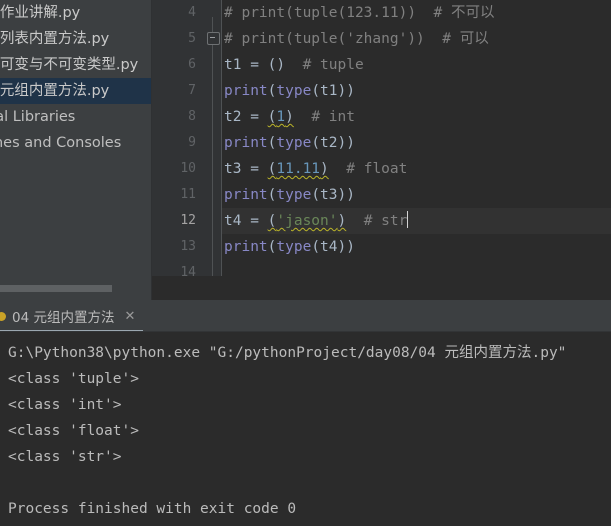 The height and width of the screenshot is (526, 611). I want to click on token: # float, so click(377, 169).